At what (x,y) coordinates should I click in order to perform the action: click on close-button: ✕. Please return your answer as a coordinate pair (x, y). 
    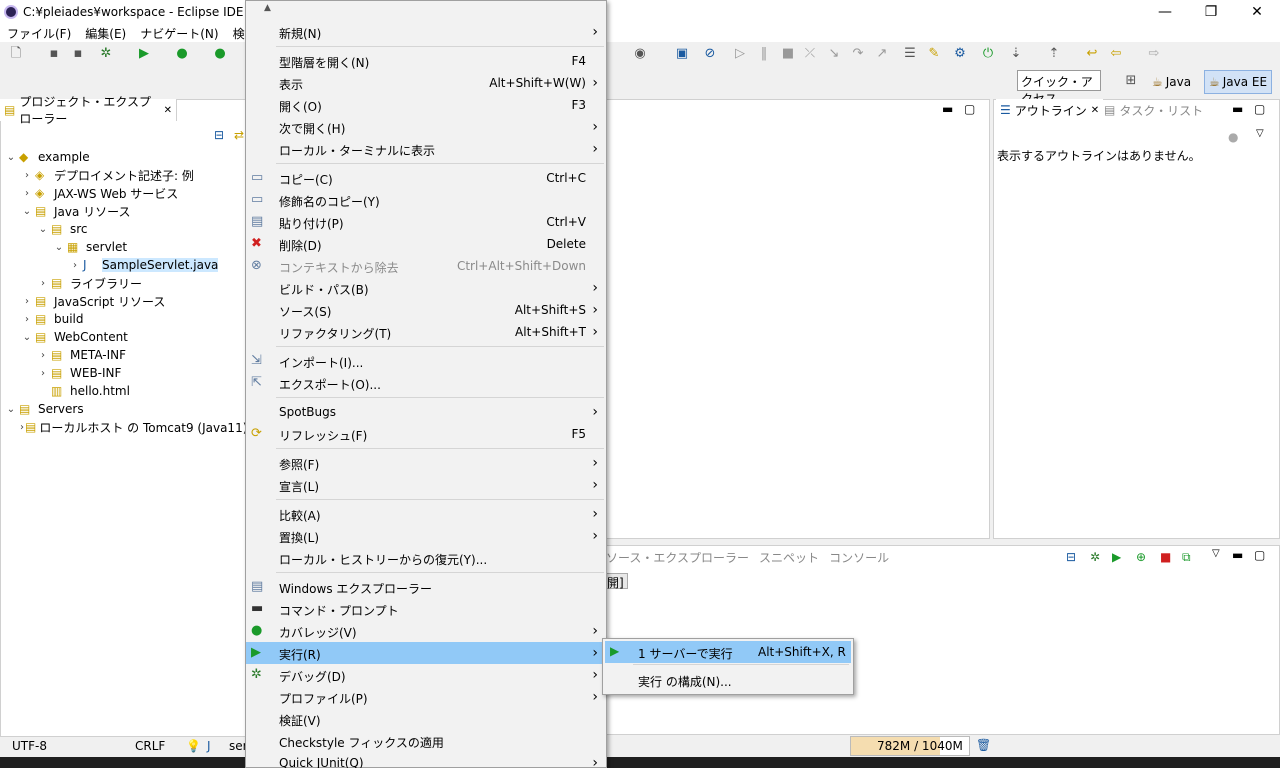
    Looking at the image, I should click on (1257, 11).